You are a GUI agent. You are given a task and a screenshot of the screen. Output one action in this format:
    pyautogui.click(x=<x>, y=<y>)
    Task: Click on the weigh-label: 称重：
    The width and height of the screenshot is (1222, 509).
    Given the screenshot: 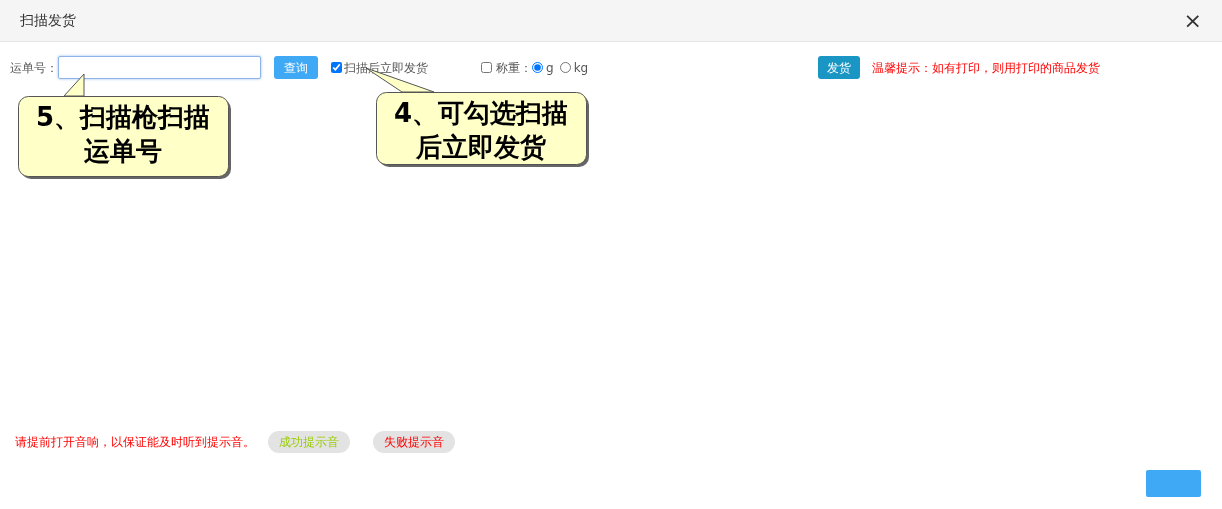 What is the action you would take?
    pyautogui.click(x=514, y=68)
    